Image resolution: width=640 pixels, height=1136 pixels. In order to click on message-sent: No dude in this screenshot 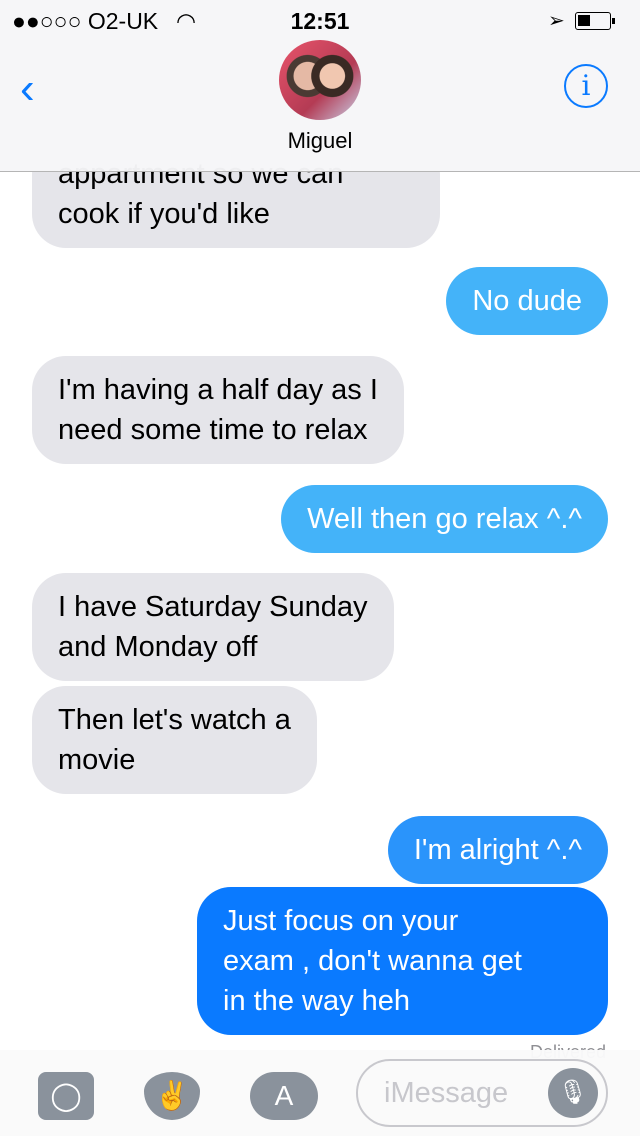, I will do `click(527, 301)`.